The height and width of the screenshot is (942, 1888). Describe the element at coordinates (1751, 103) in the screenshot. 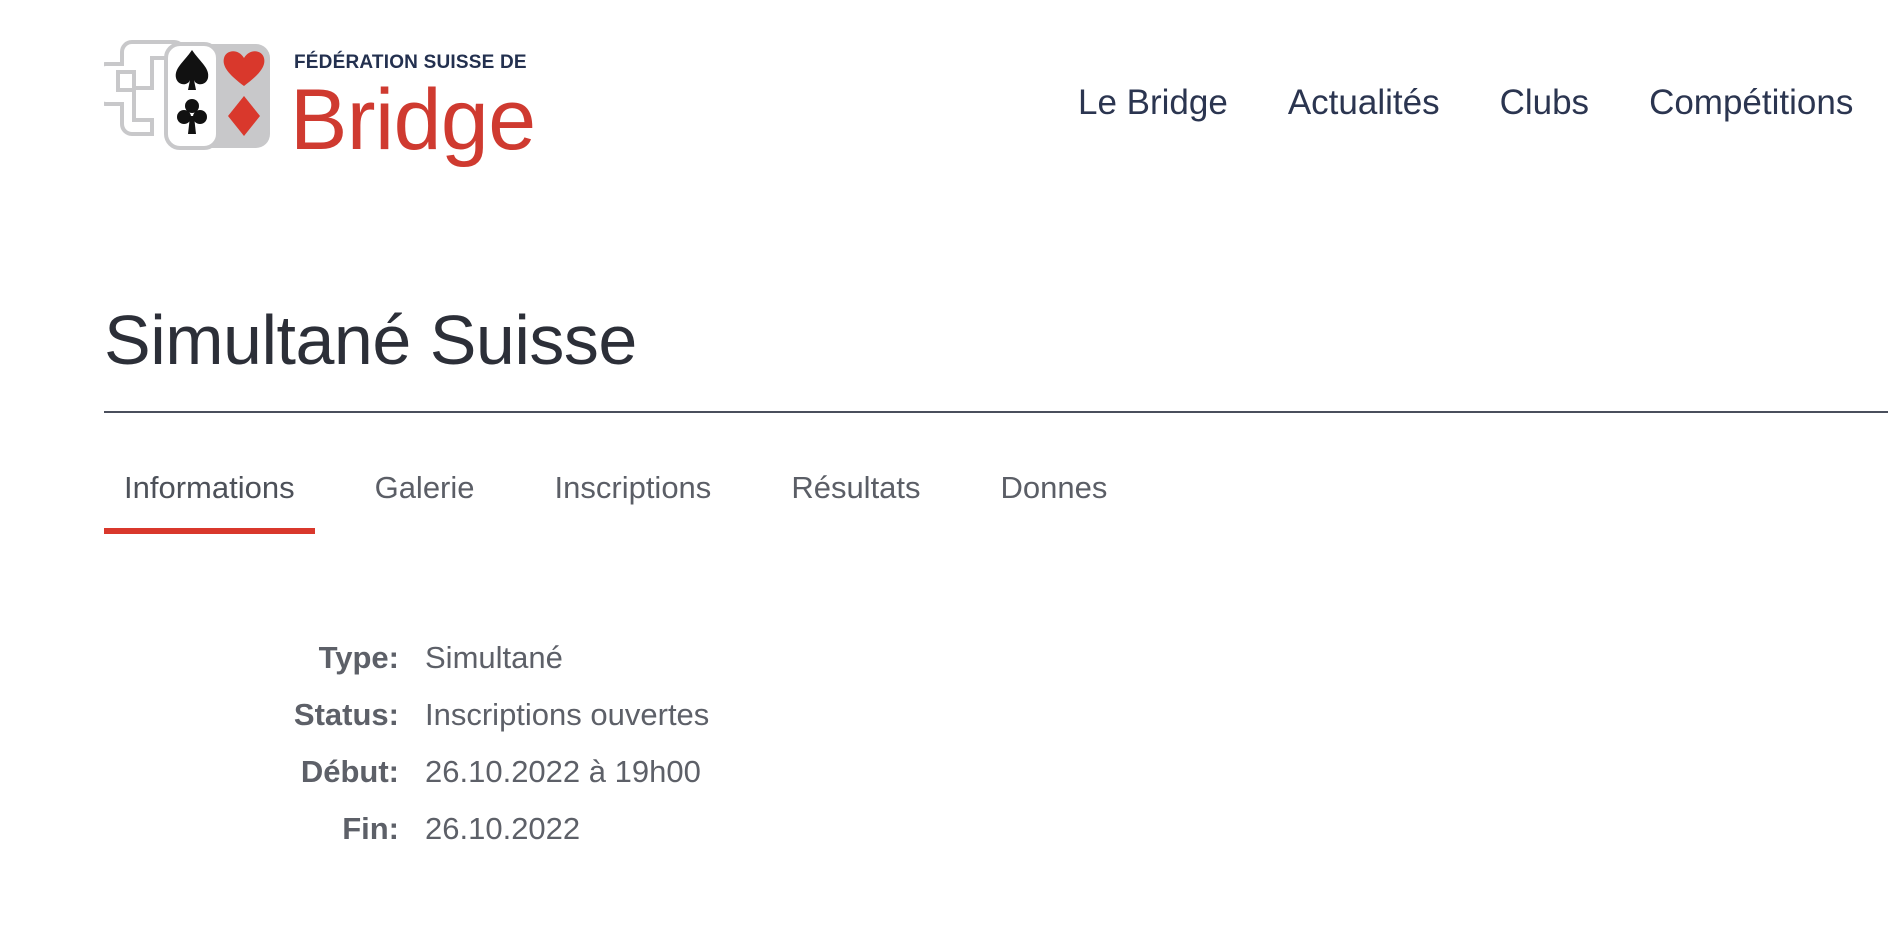

I see `nav-item-competitions: Compétitions` at that location.